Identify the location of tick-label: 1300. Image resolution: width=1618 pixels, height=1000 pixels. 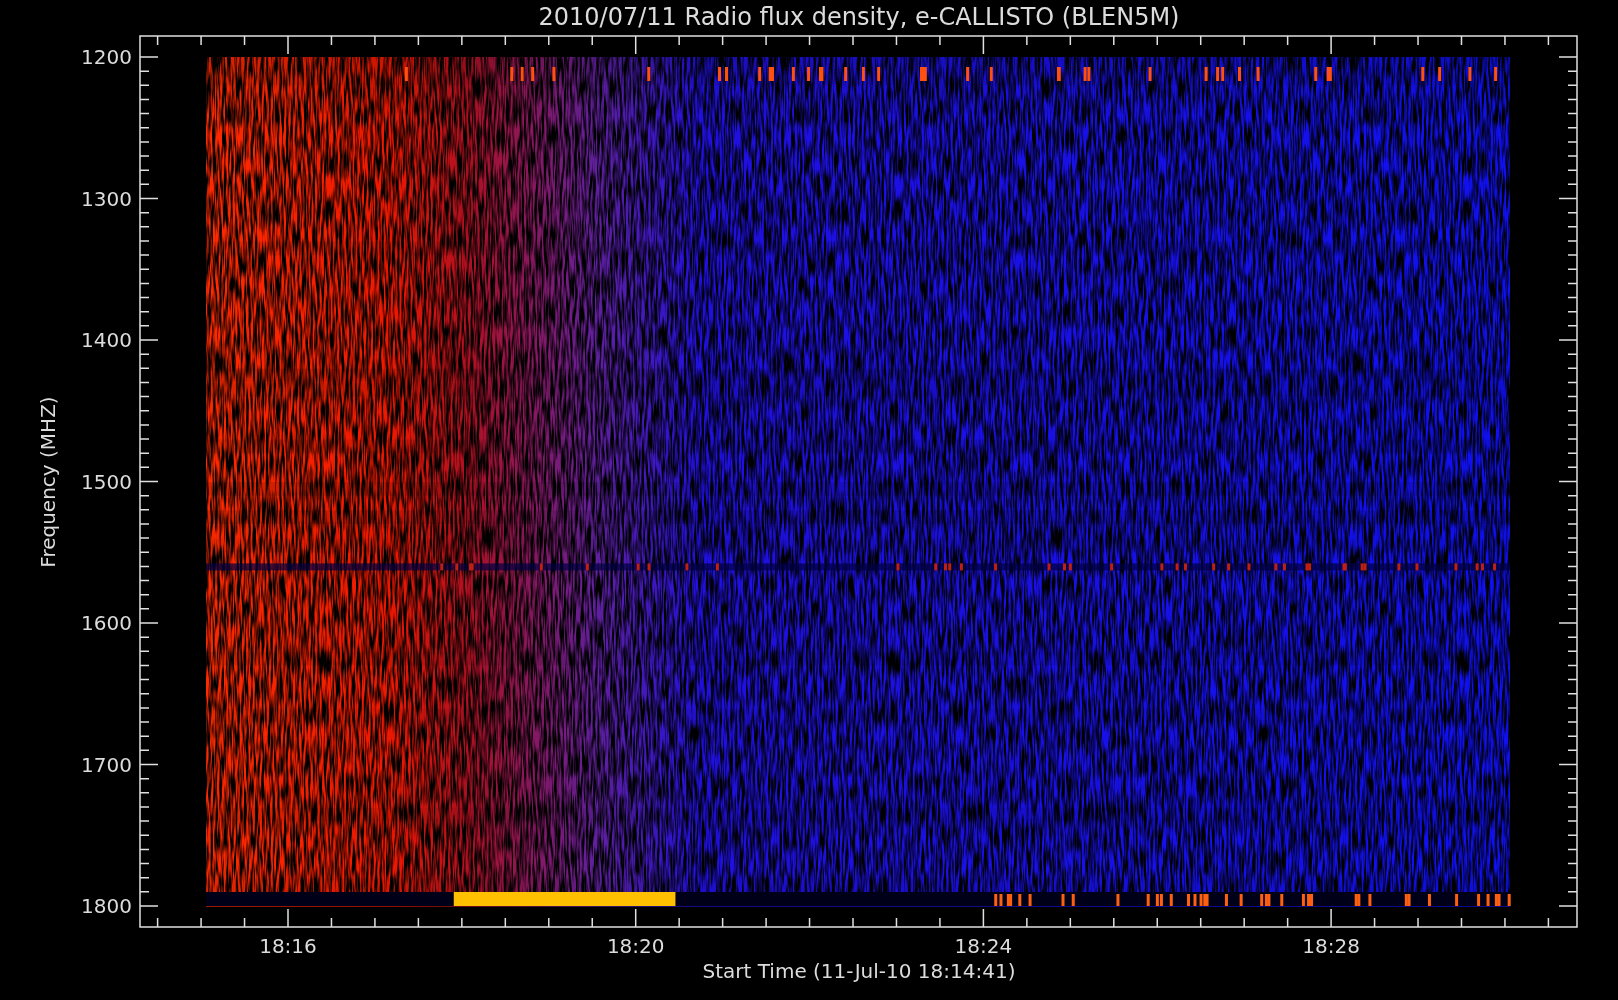
(106, 198).